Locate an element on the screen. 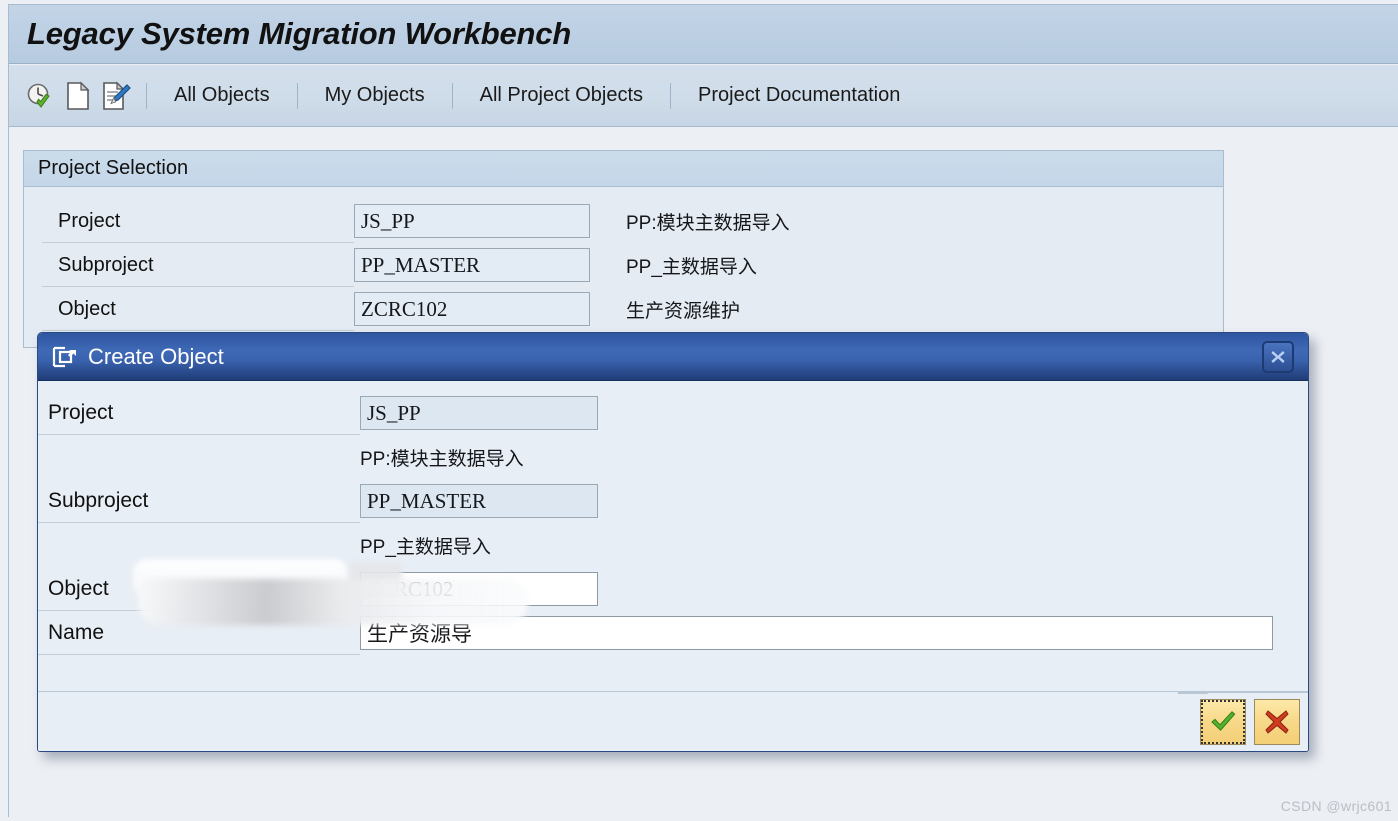 This screenshot has width=1398, height=821. dialog-label-name: Name is located at coordinates (199, 633).